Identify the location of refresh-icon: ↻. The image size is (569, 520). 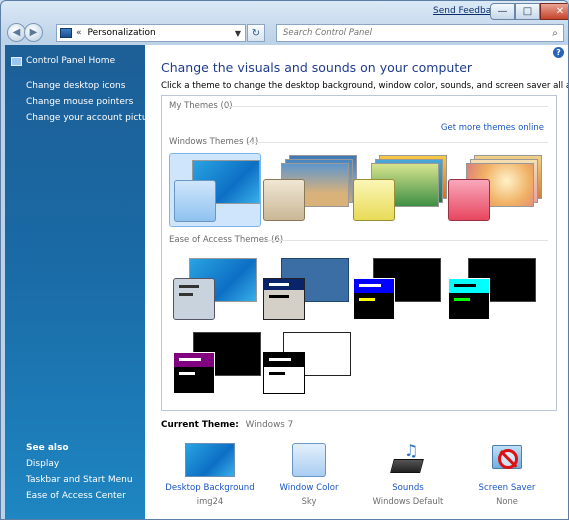
(256, 33).